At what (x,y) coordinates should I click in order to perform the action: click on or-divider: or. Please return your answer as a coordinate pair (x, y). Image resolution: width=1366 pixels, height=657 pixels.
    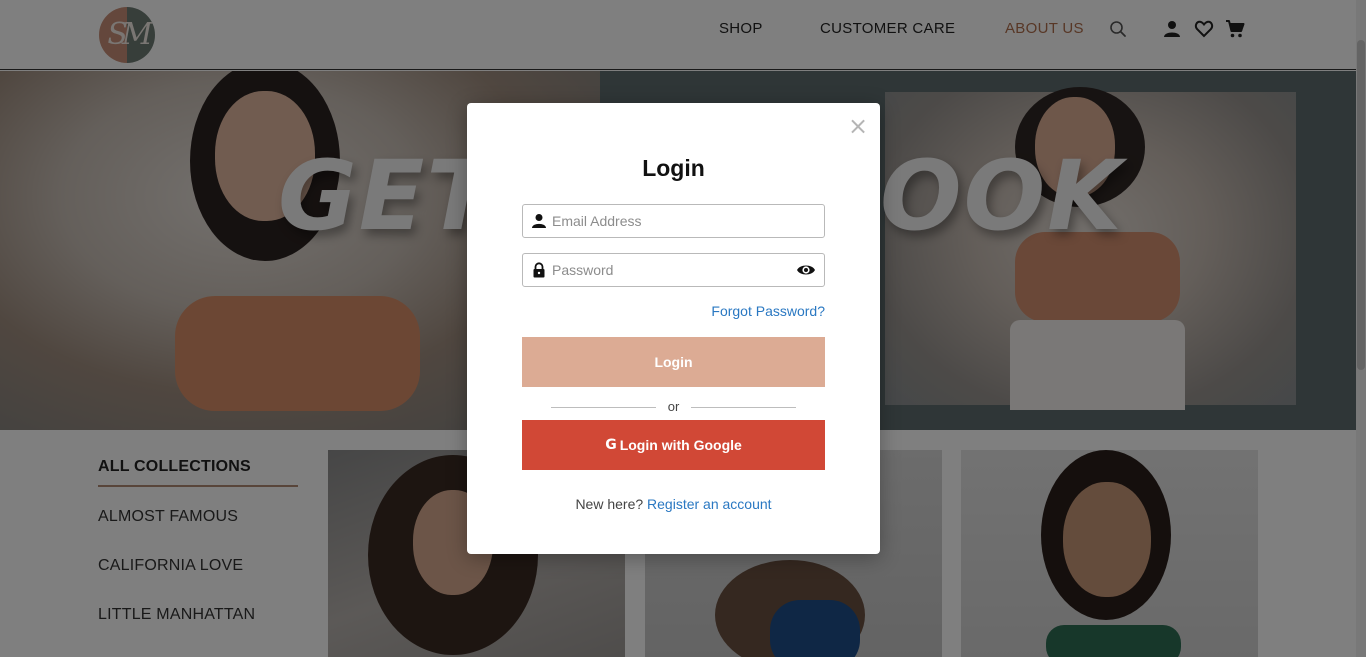
    Looking at the image, I should click on (673, 407).